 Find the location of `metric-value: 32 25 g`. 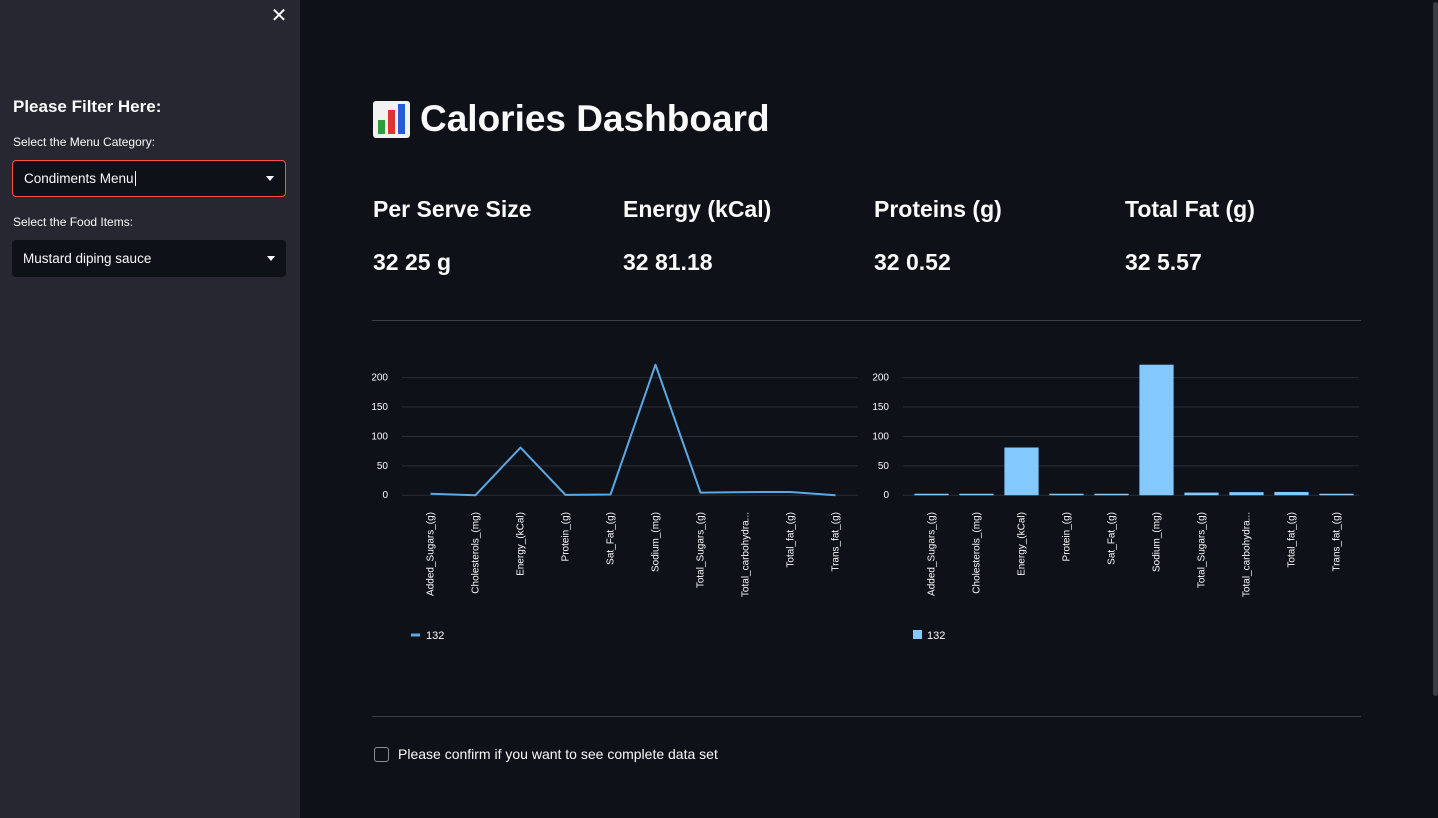

metric-value: 32 25 g is located at coordinates (412, 262).